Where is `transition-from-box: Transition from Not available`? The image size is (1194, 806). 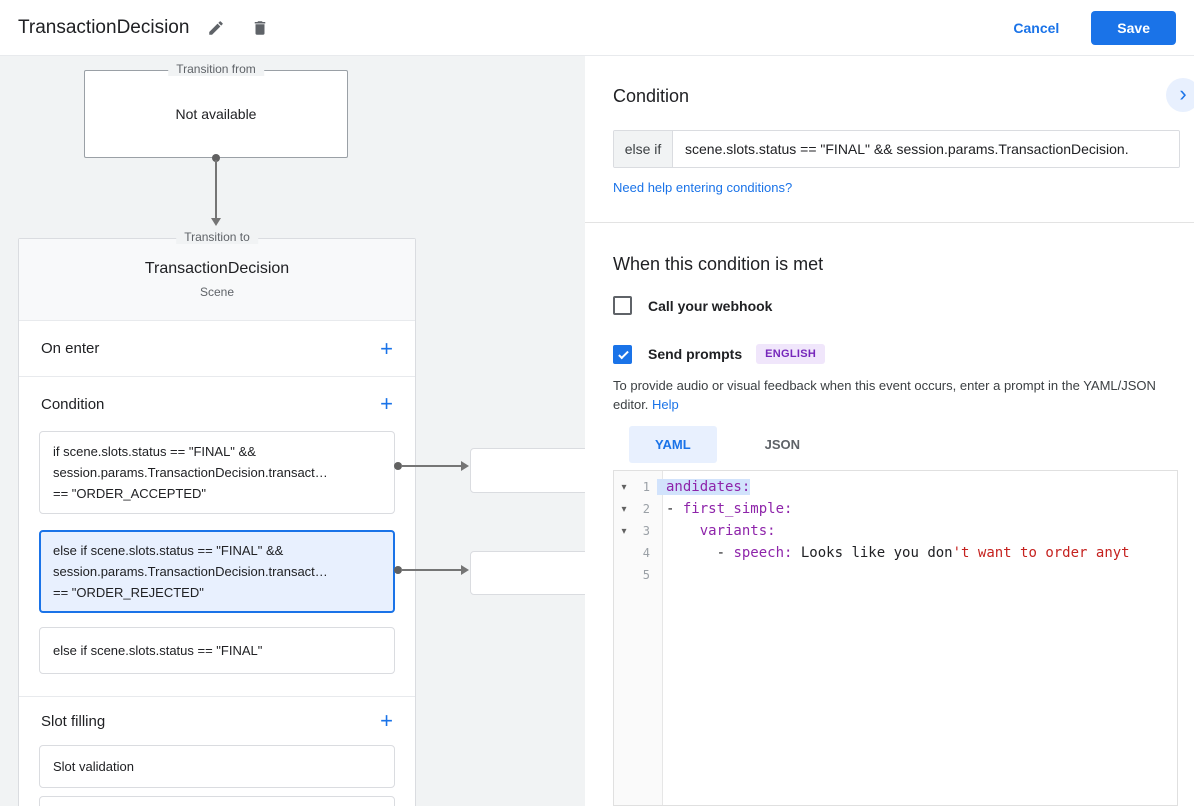 transition-from-box: Transition from Not available is located at coordinates (216, 110).